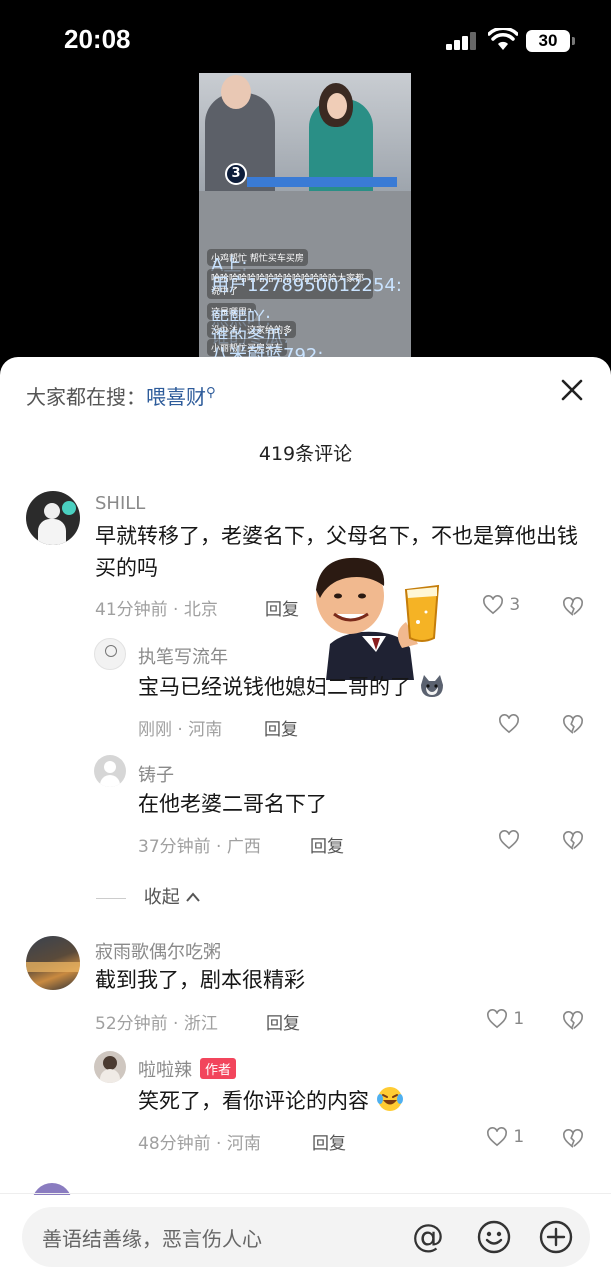 This screenshot has height=1280, width=611. I want to click on comment-author: SHILL, so click(120, 503).